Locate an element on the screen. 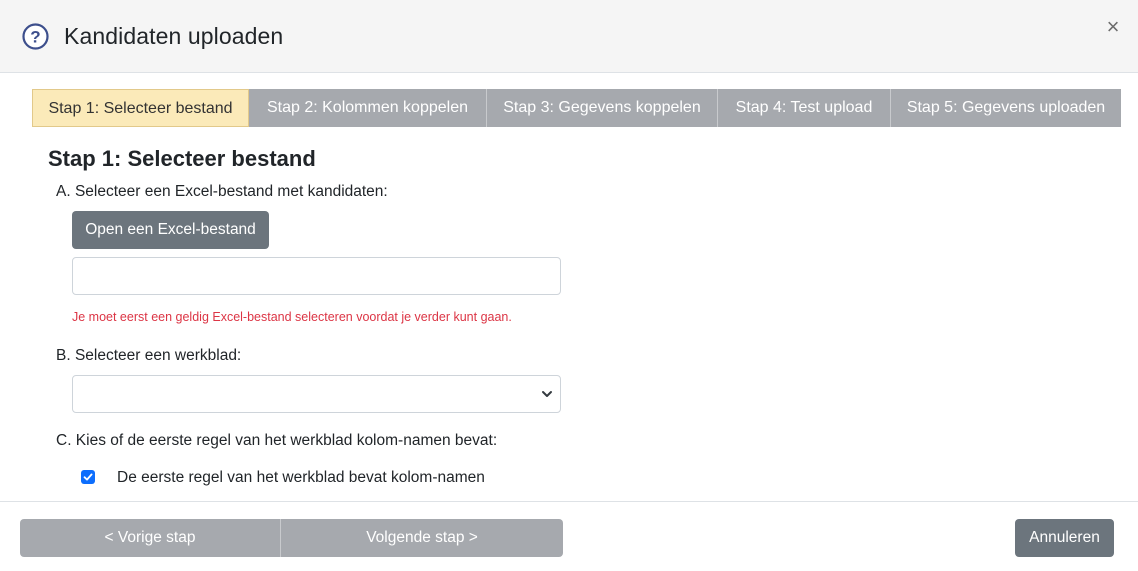 The image size is (1138, 571). open-excel-button: Open een Excel-bestand is located at coordinates (170, 230).